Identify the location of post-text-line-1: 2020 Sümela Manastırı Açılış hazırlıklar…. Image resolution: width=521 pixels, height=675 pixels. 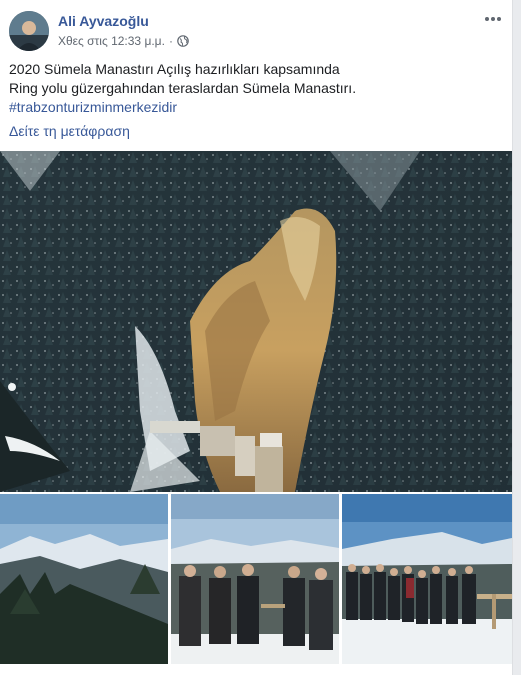
(174, 69).